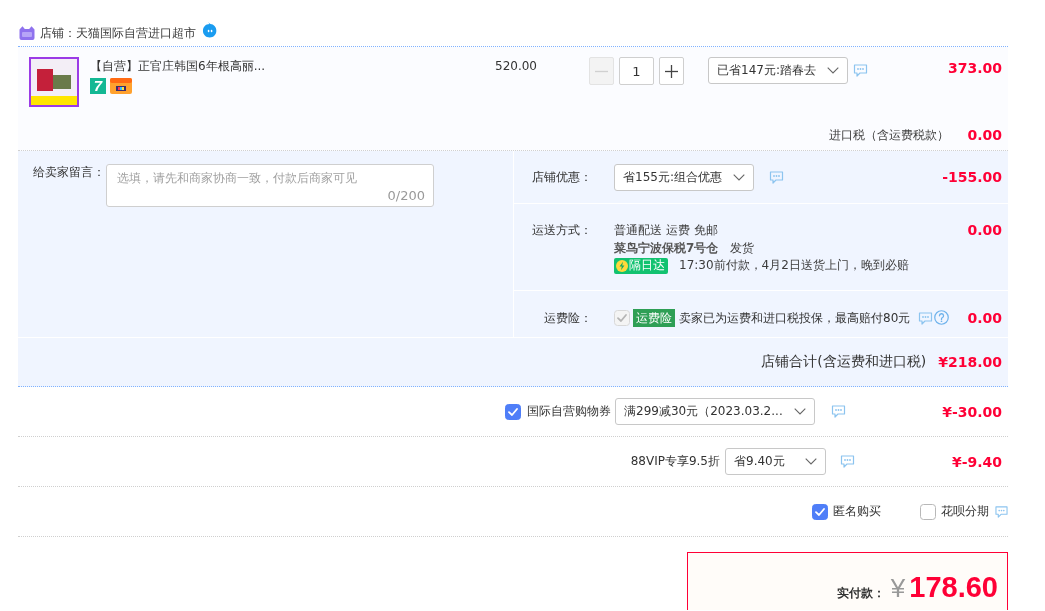  Describe the element at coordinates (984, 230) in the screenshot. I see `shipping-amount: 0.00` at that location.